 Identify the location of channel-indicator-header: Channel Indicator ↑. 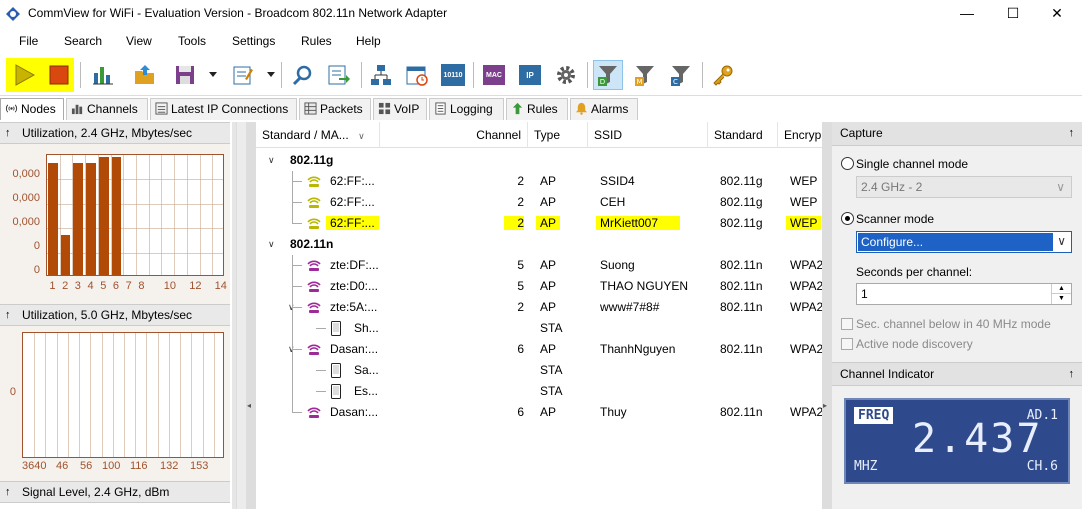
(957, 374).